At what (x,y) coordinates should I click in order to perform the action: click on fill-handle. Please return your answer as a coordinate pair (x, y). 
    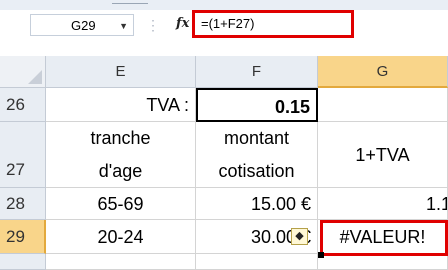
    Looking at the image, I should click on (321, 255).